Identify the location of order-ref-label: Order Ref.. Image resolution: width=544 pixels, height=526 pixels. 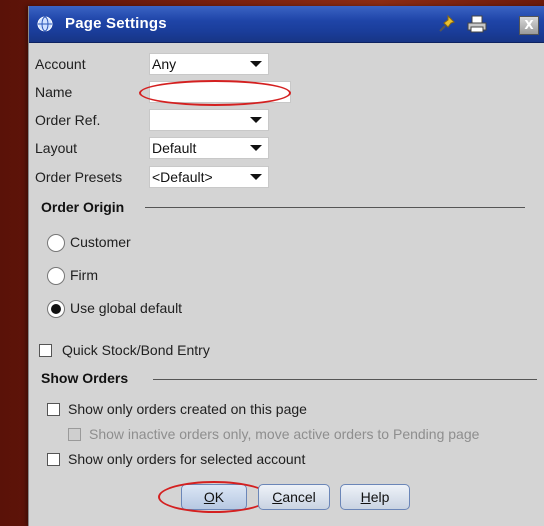
(68, 120).